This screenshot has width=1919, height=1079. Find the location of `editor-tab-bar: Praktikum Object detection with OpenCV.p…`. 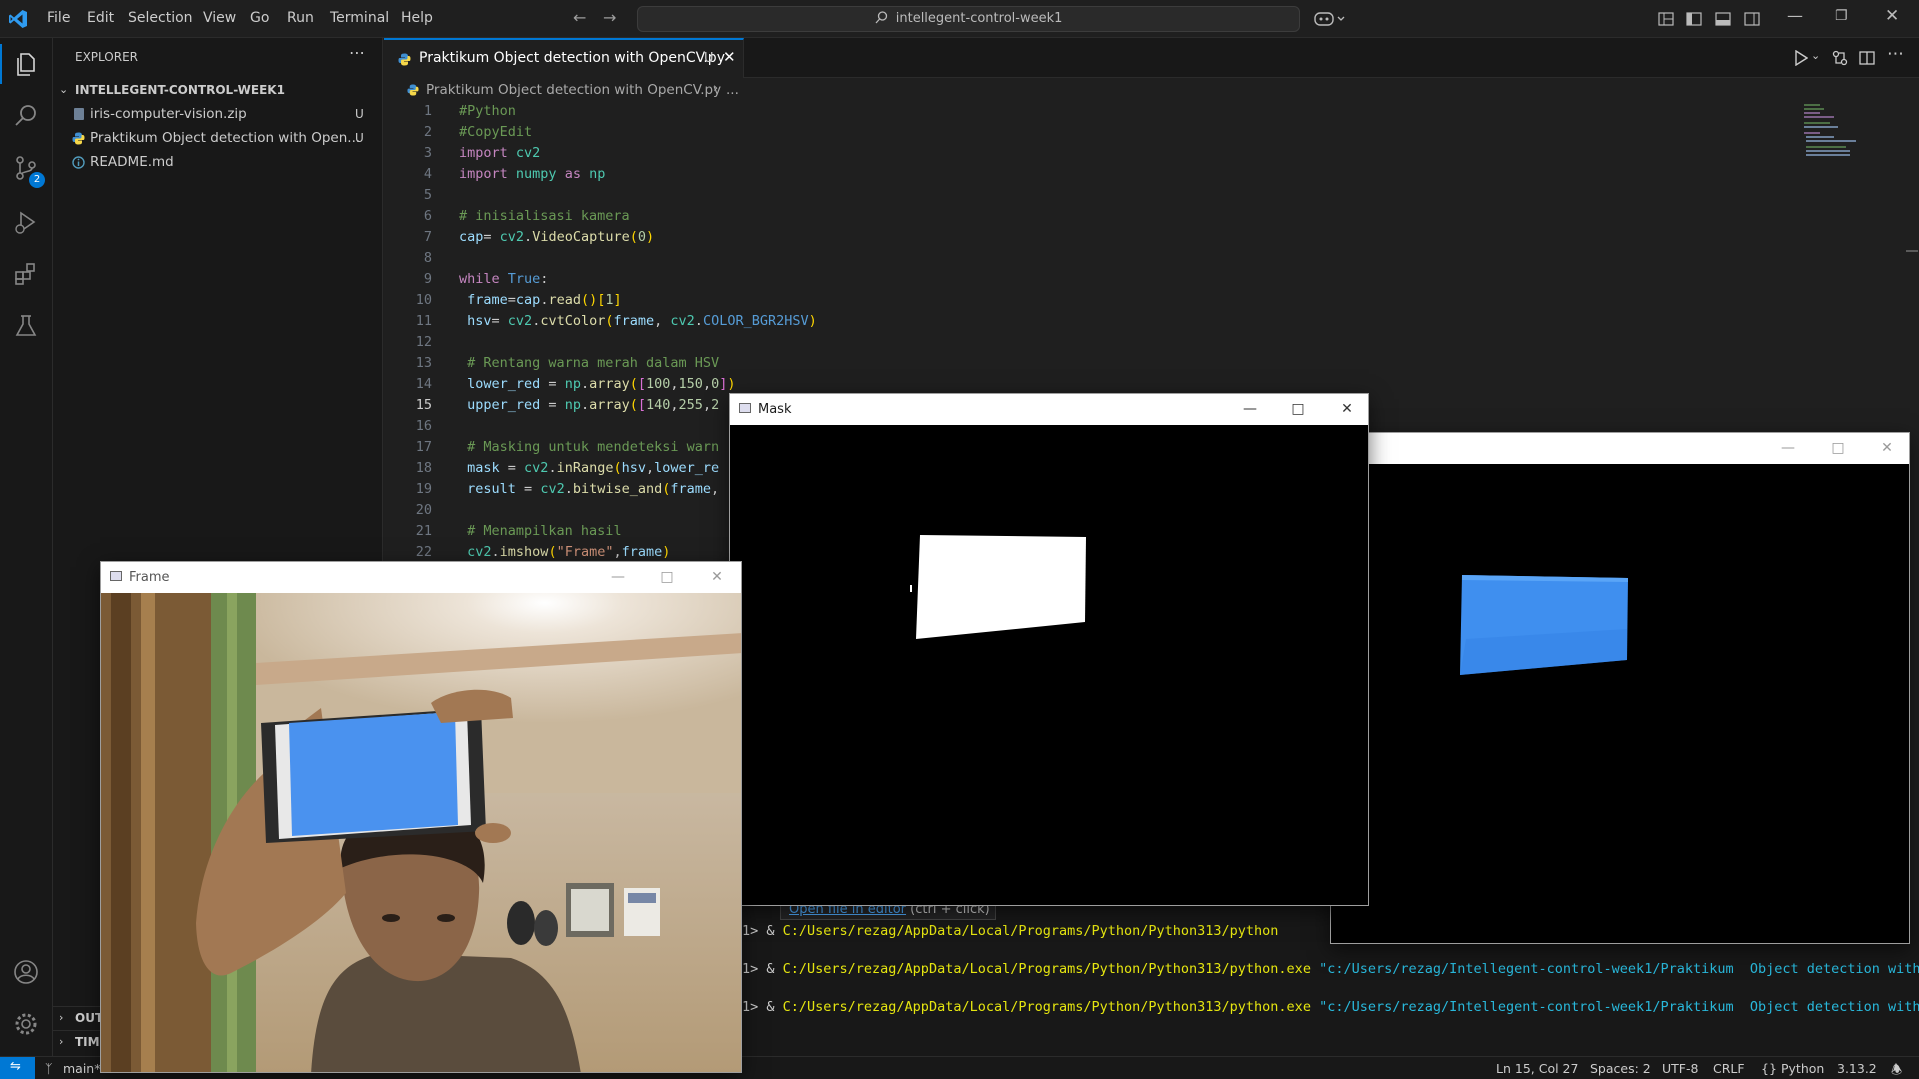

editor-tab-bar: Praktikum Object detection with OpenCV.p… is located at coordinates (1151, 58).